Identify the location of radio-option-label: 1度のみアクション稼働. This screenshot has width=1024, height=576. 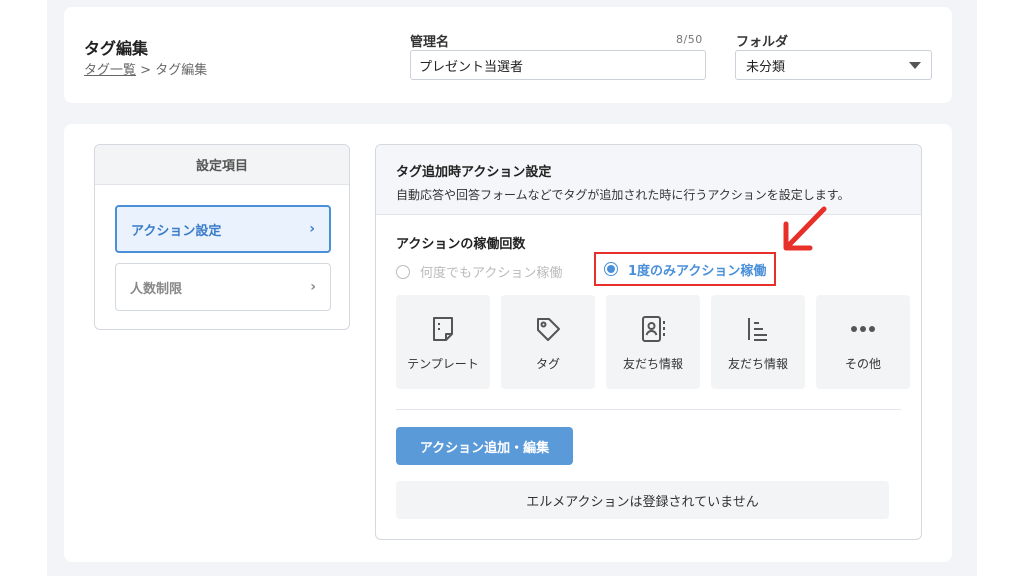
(697, 271).